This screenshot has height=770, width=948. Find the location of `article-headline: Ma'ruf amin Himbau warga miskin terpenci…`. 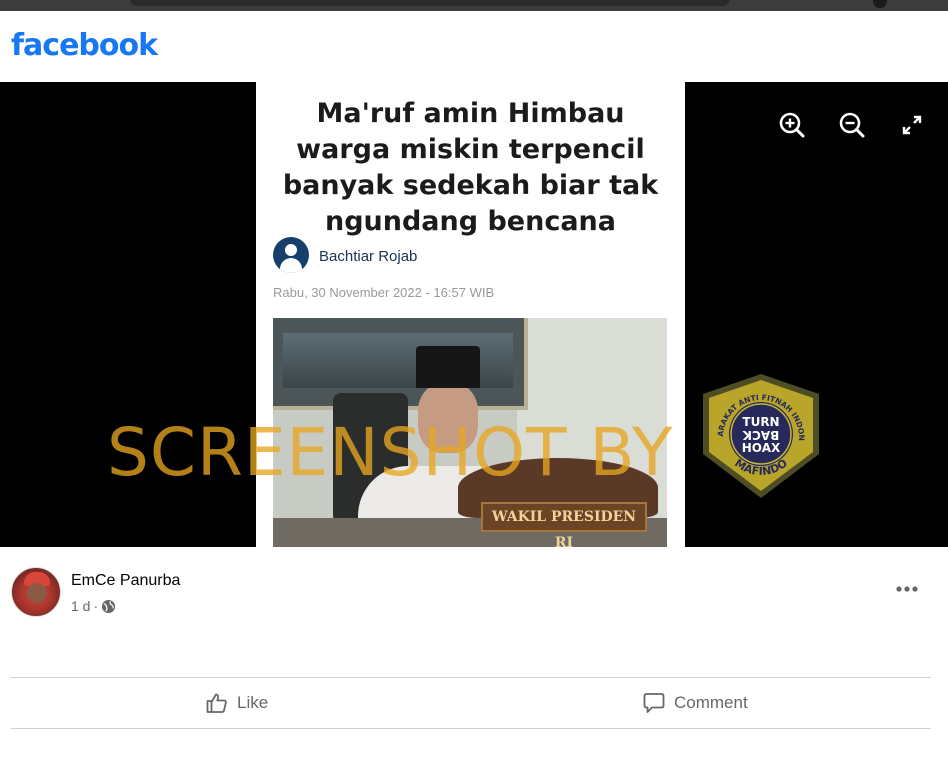

article-headline: Ma'ruf amin Himbau warga miskin terpenci… is located at coordinates (470, 167).